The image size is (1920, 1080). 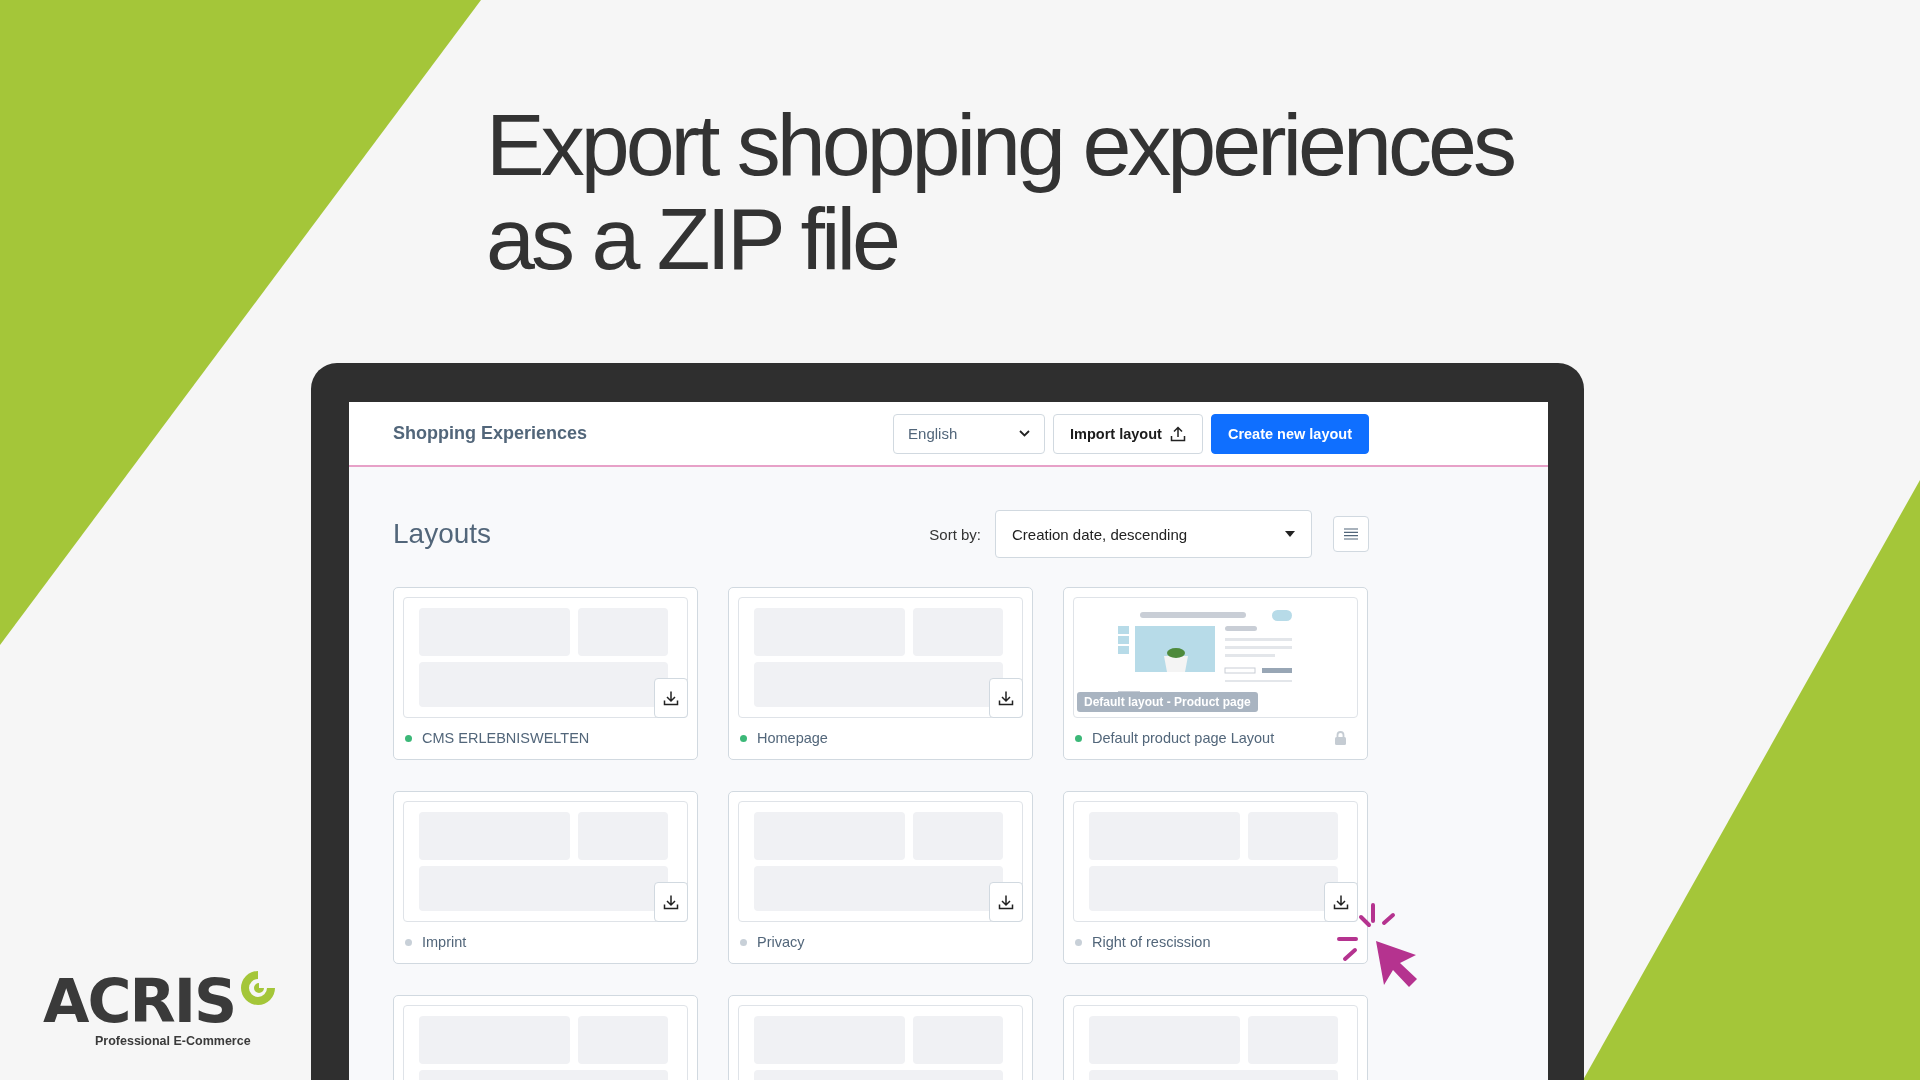 What do you see at coordinates (880, 877) in the screenshot?
I see `layout-card: Privacy` at bounding box center [880, 877].